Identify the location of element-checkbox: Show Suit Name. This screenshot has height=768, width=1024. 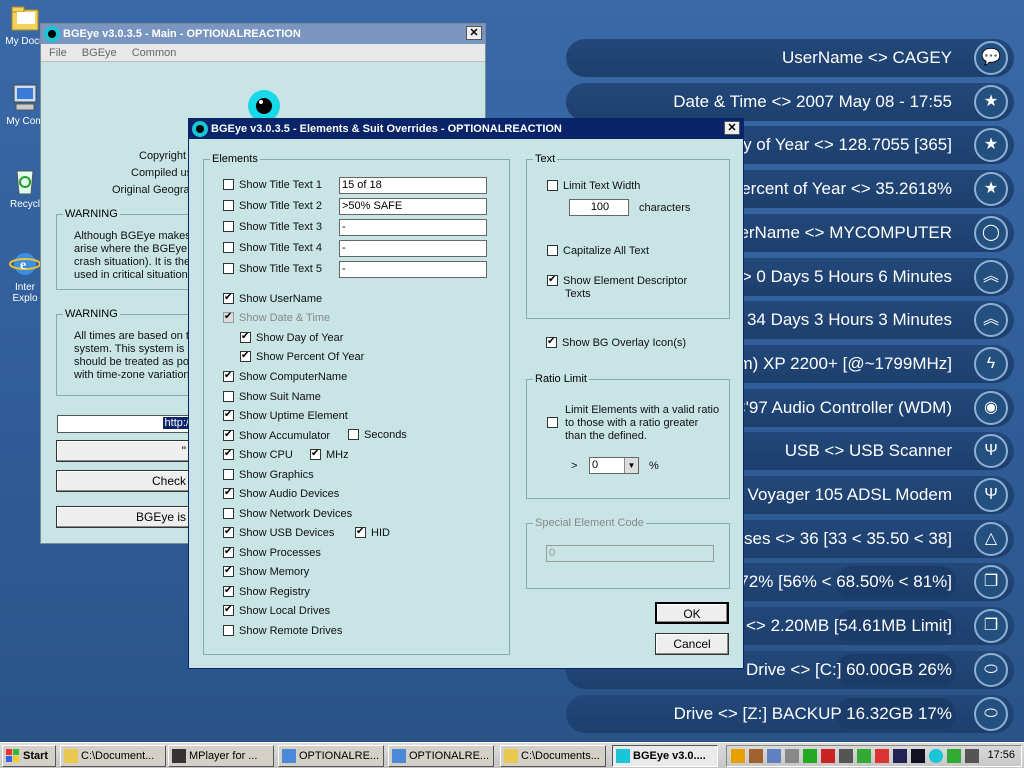
(272, 397).